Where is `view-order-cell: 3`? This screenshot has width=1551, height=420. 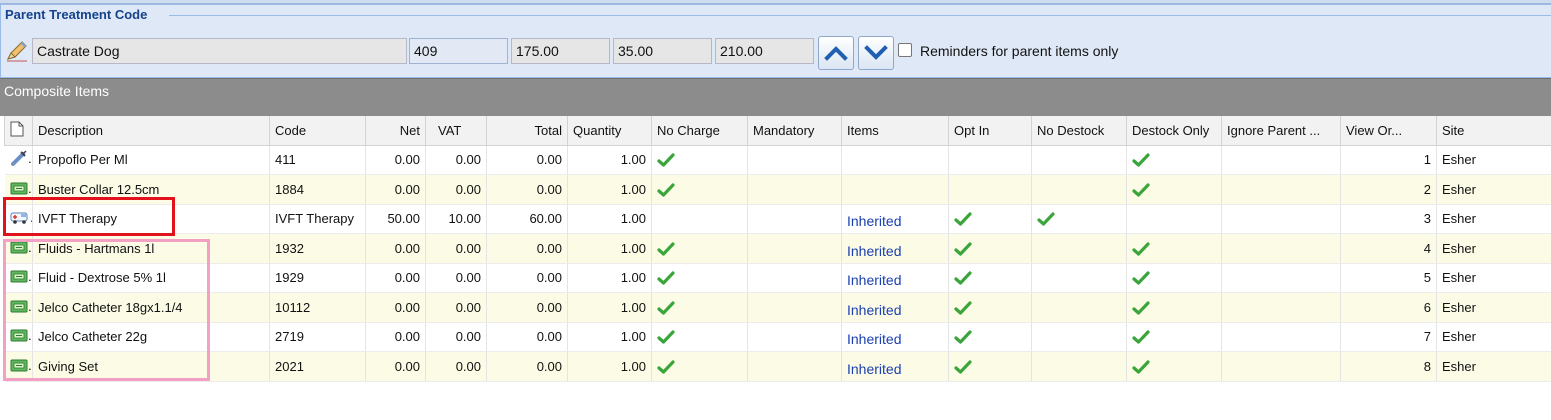 view-order-cell: 3 is located at coordinates (1388, 219).